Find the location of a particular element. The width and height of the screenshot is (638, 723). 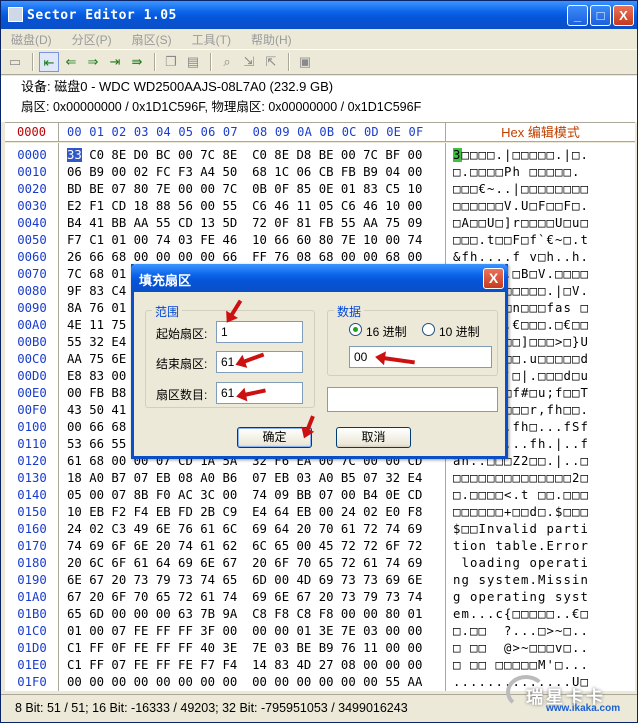

copy-icon: ❐ is located at coordinates (171, 62).